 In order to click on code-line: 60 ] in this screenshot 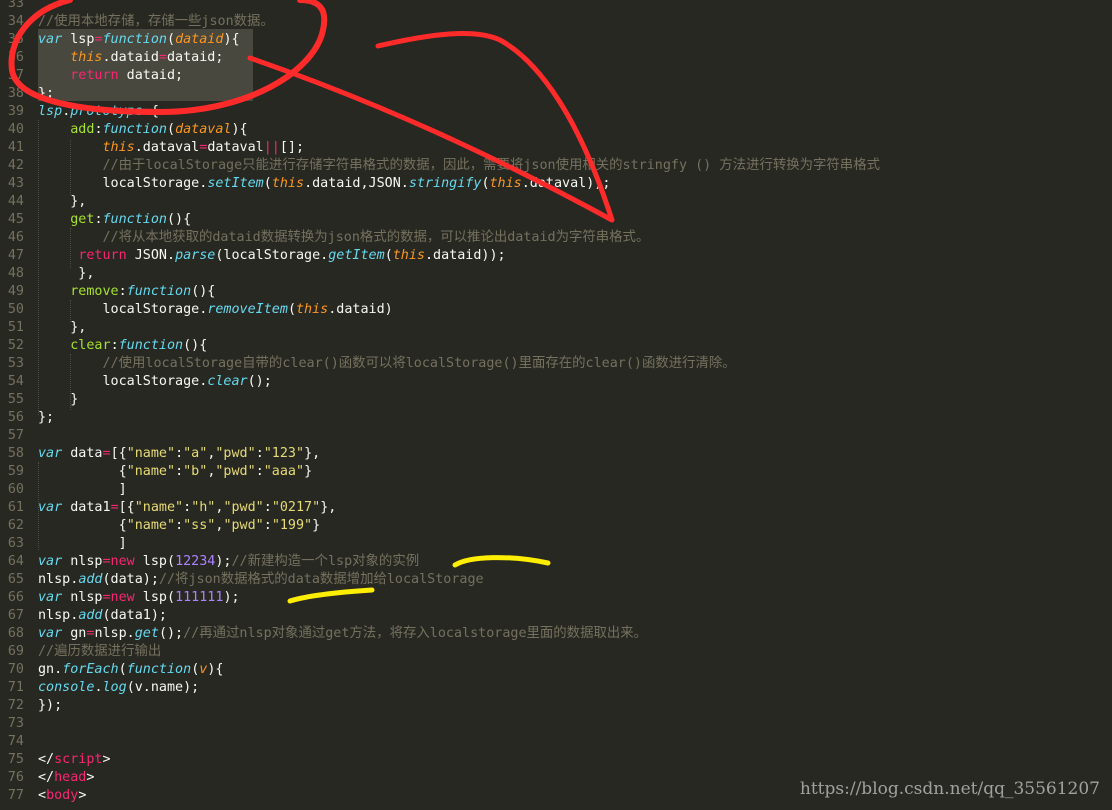, I will do `click(556, 490)`.